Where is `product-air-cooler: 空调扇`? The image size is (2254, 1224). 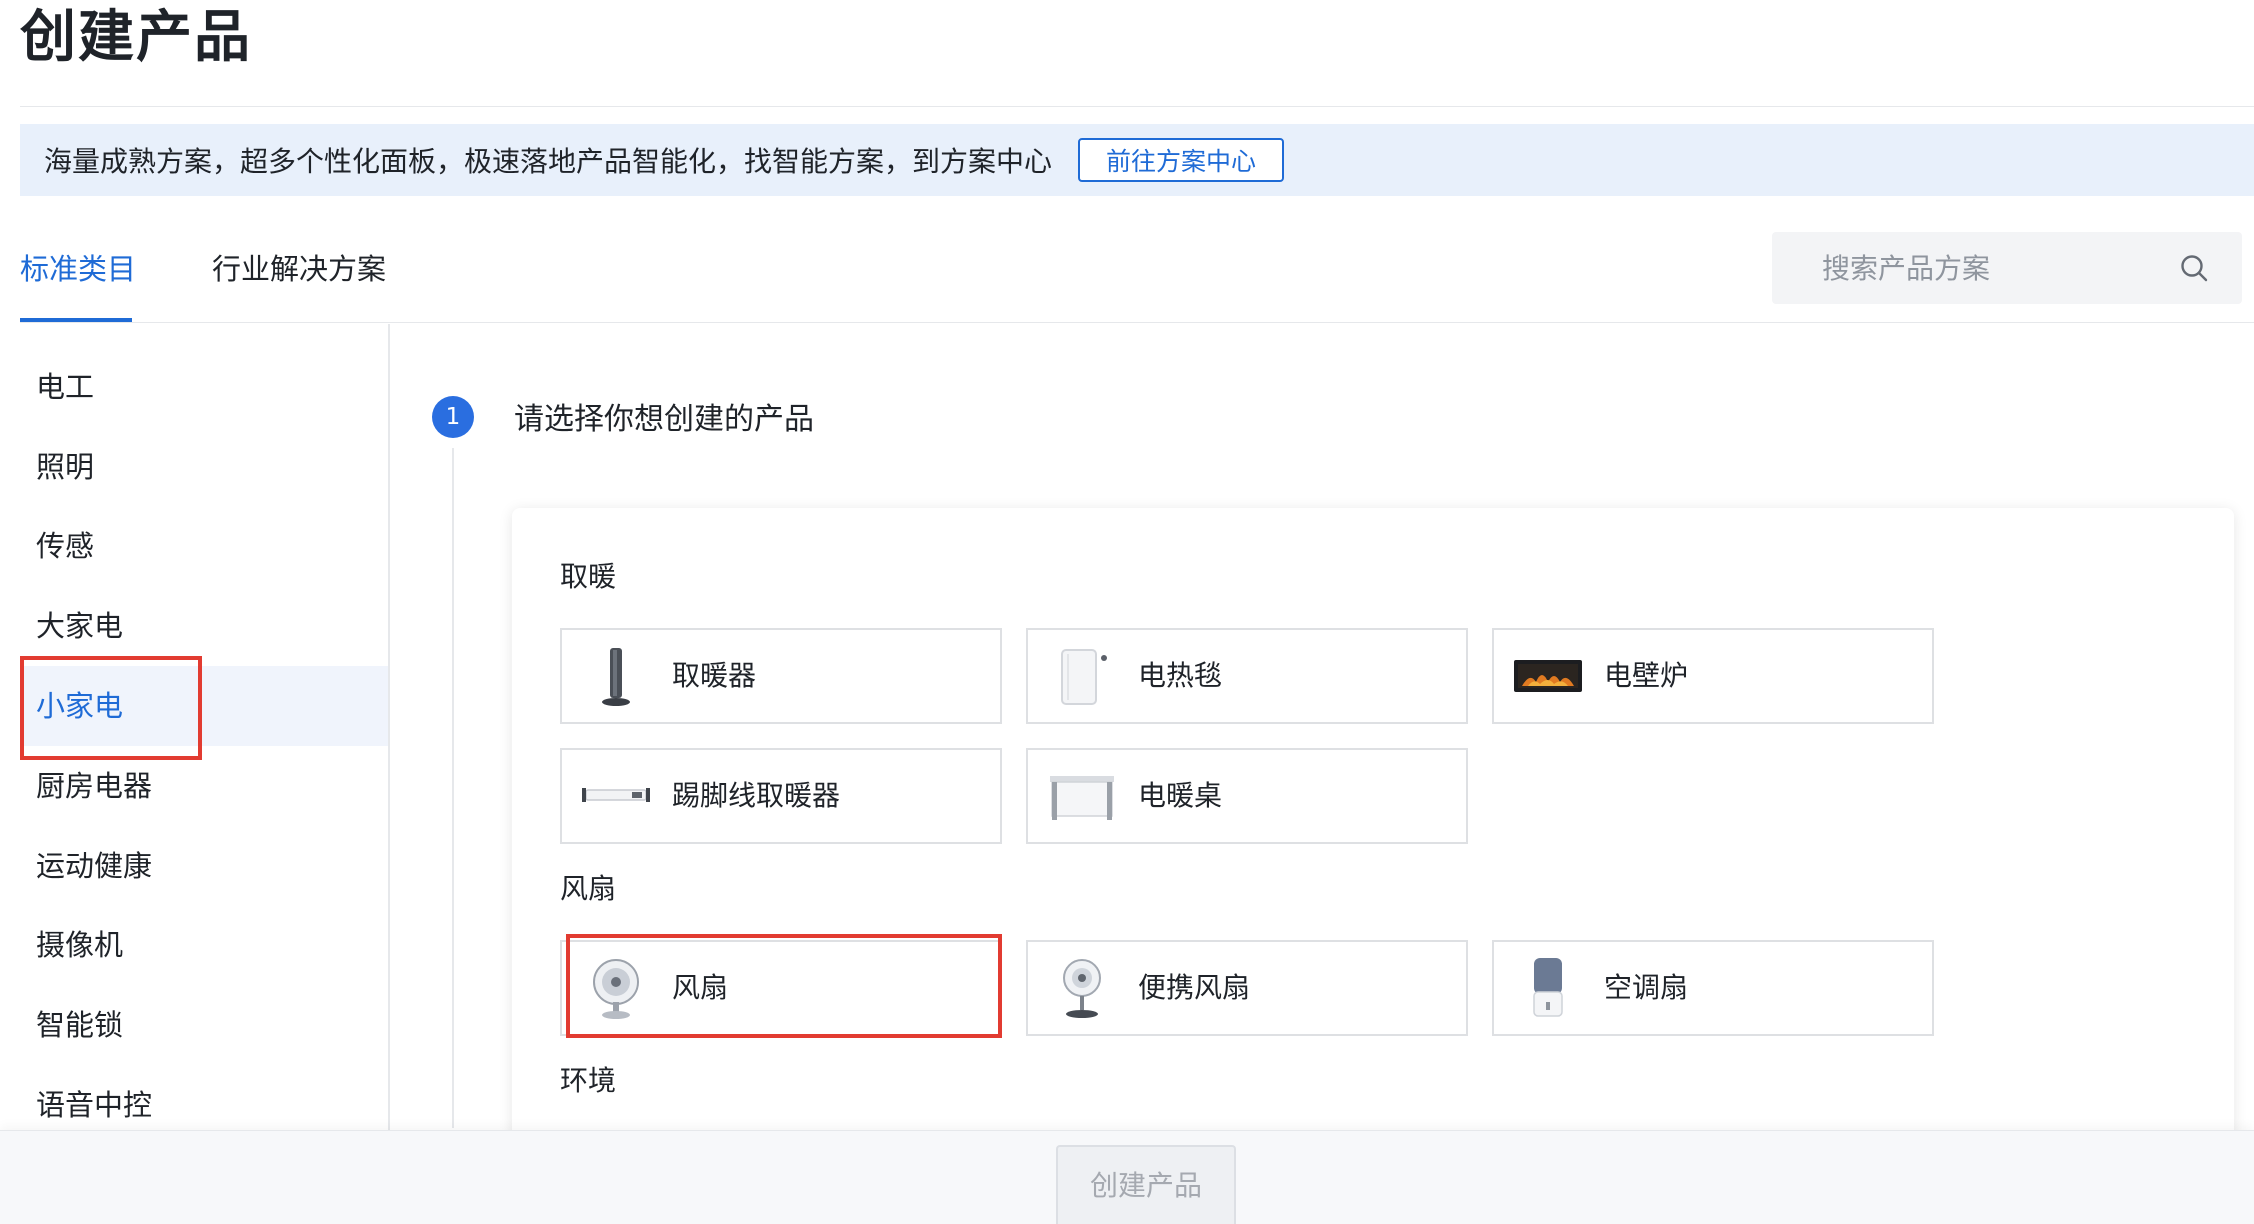 product-air-cooler: 空调扇 is located at coordinates (1713, 988).